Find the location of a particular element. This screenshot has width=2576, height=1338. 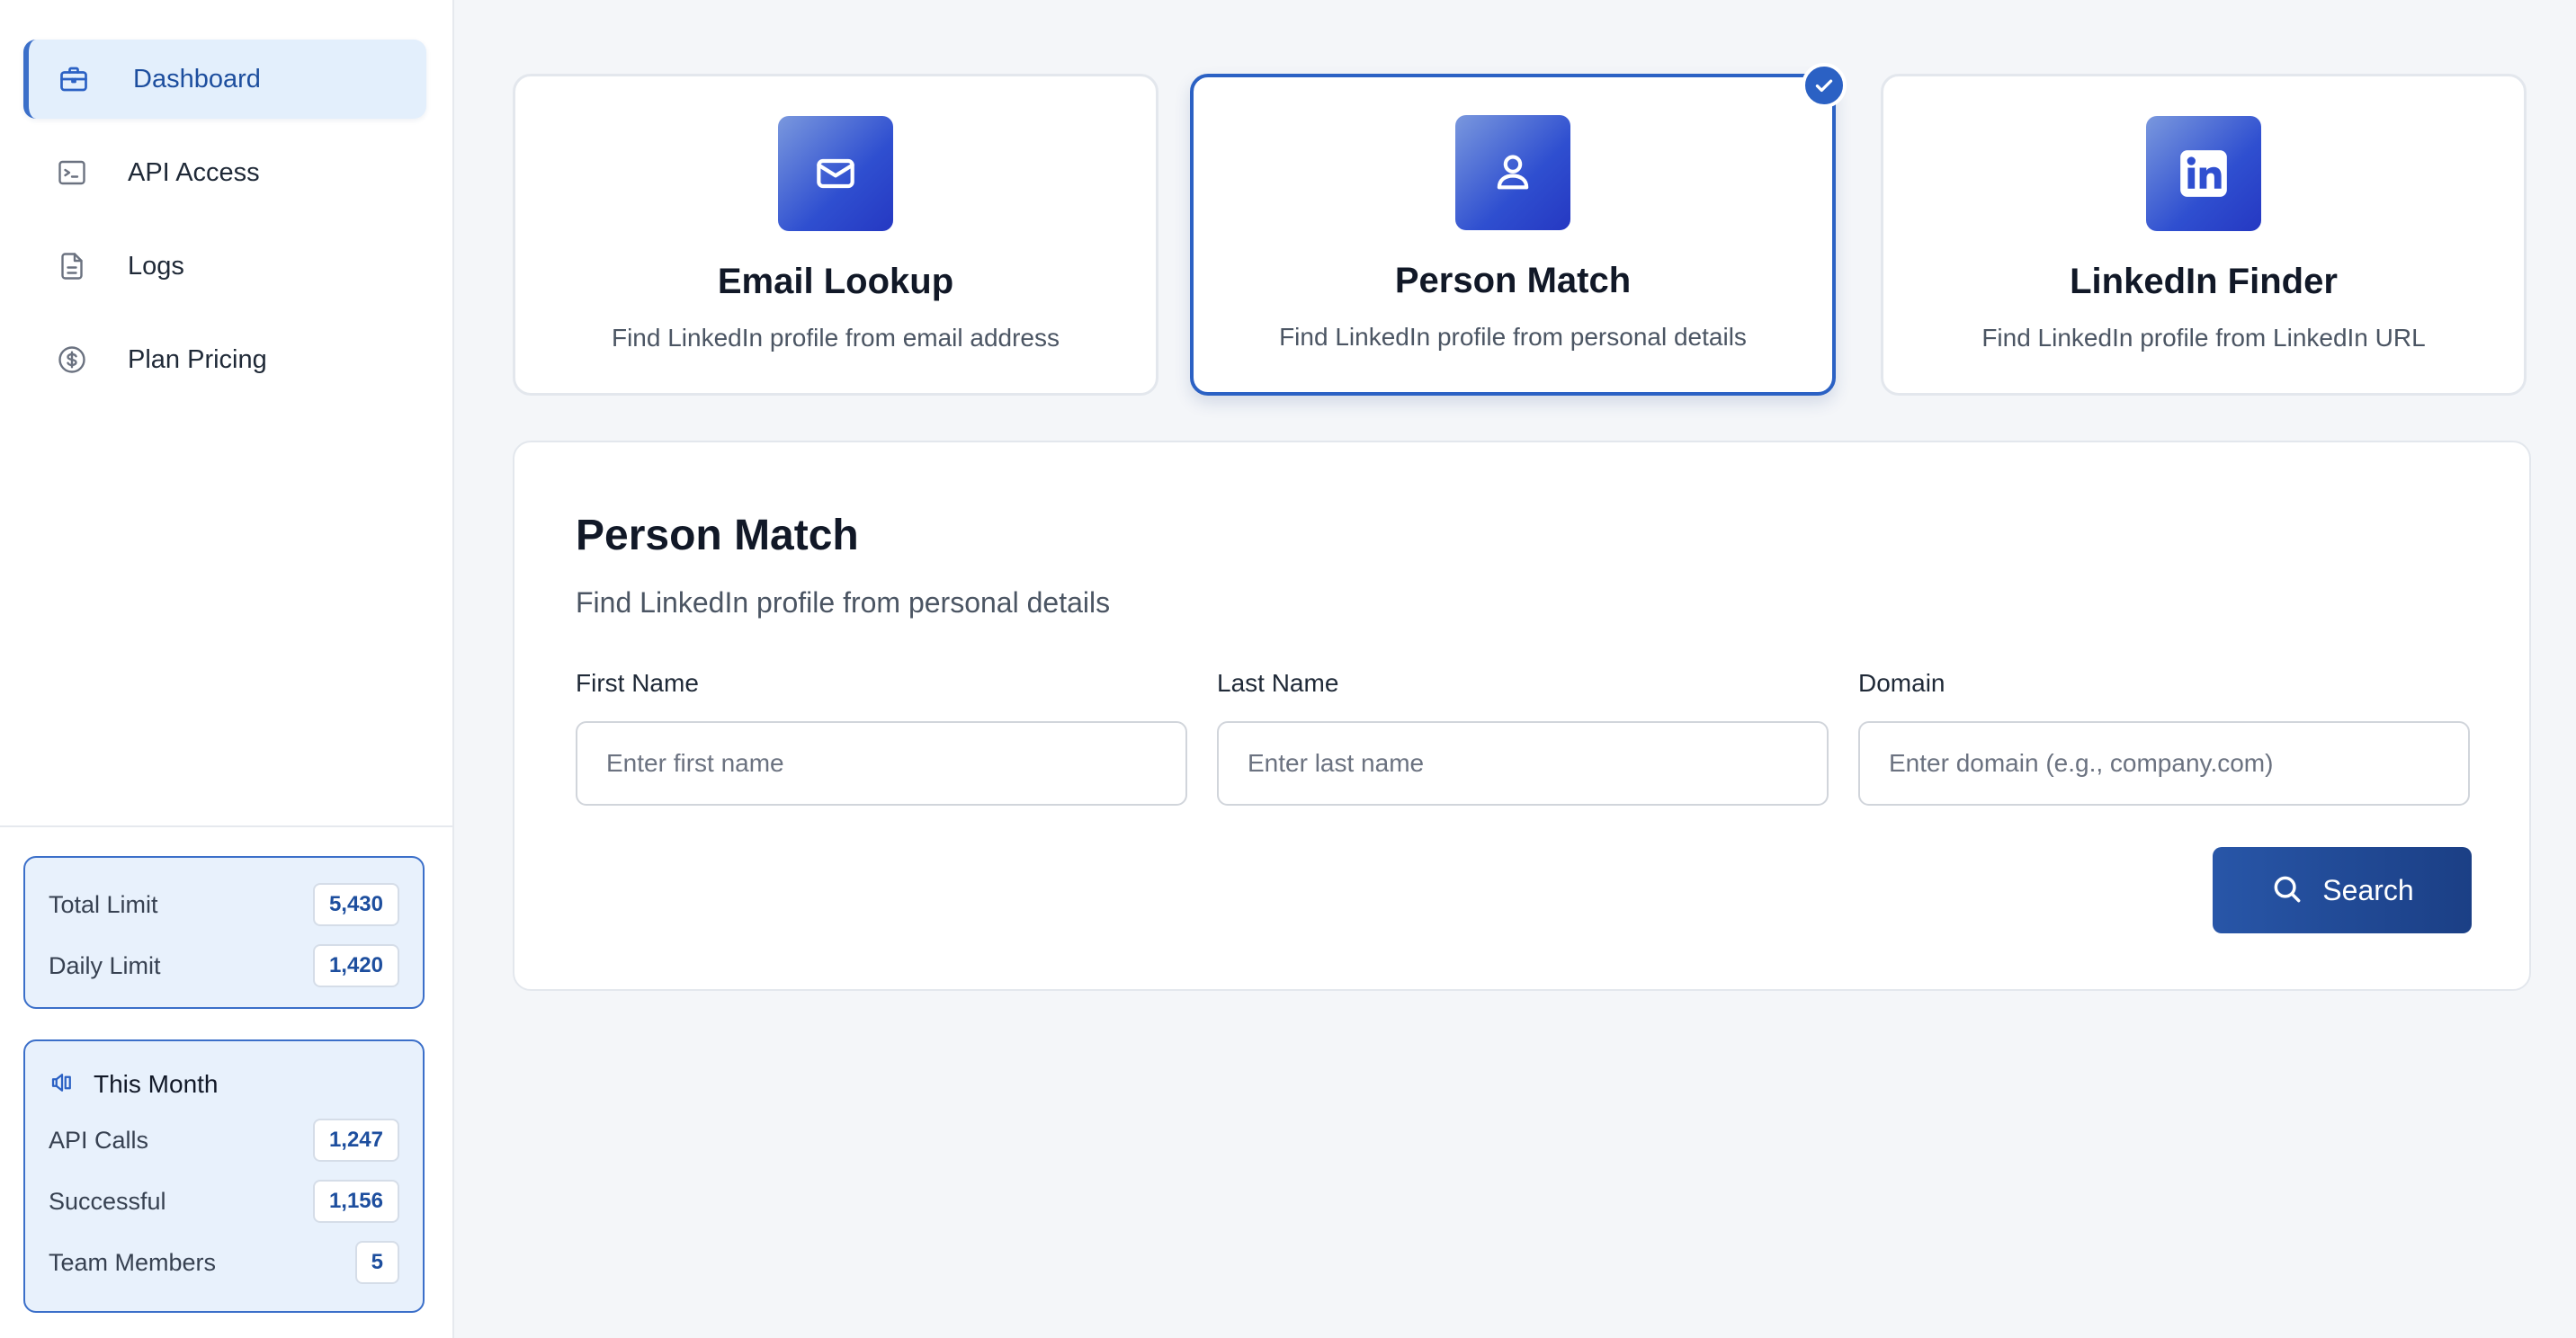

dollar-circle-icon is located at coordinates (72, 360).